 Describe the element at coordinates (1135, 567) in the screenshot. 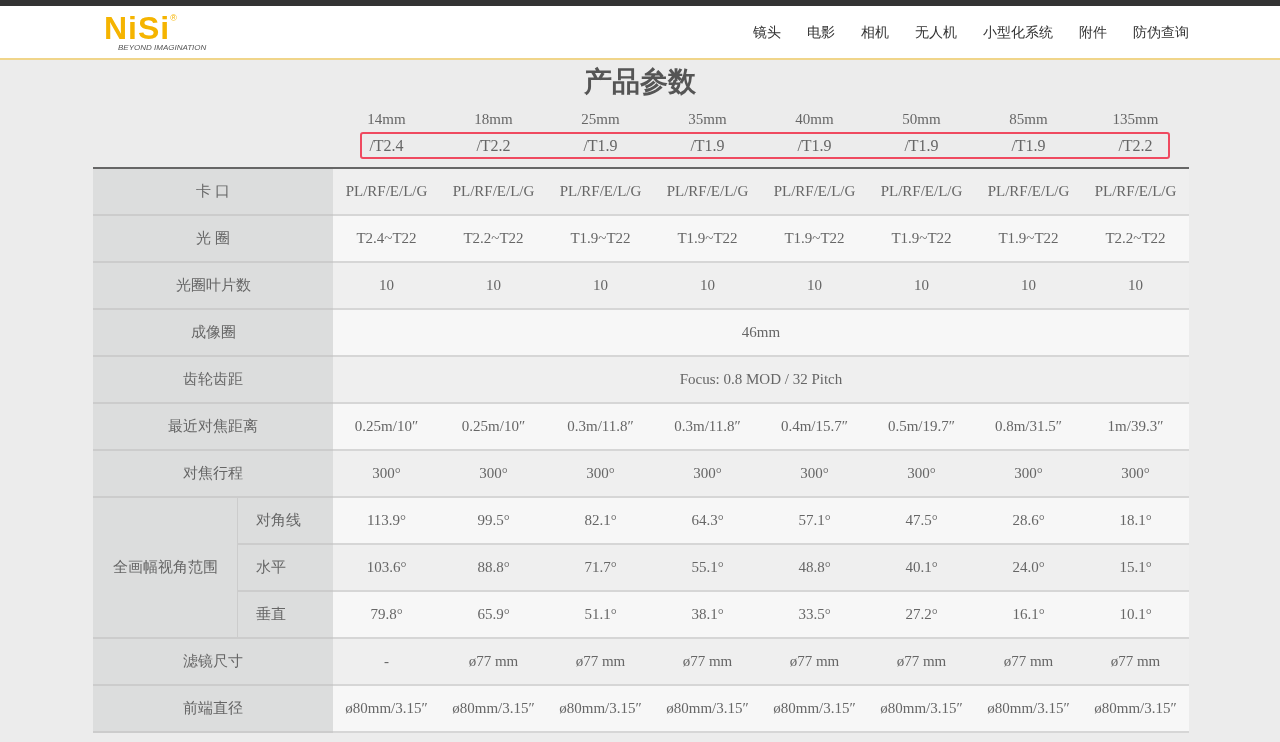

I see `spec-value: 15.1°` at that location.